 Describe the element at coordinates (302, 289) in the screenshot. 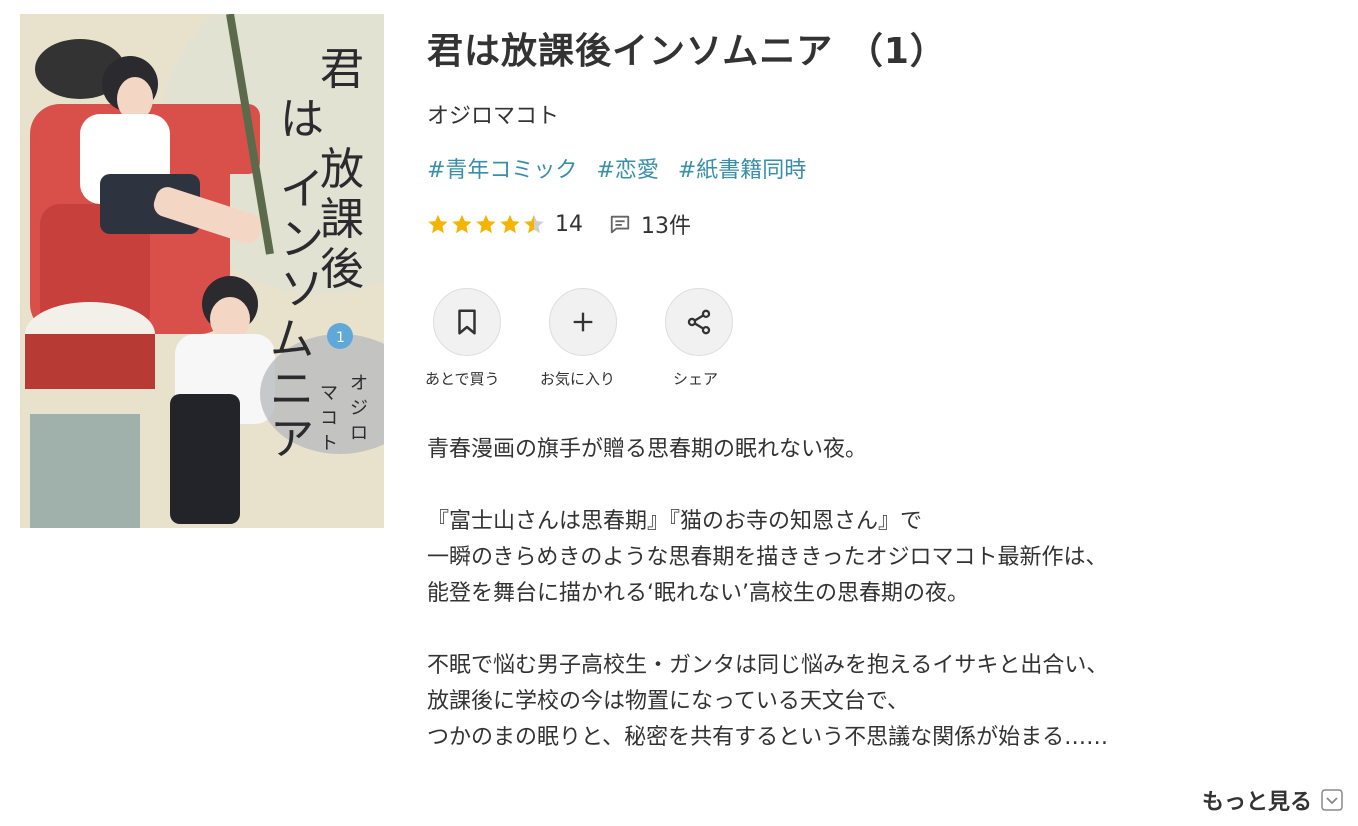

I see `svg-text: ソ` at that location.